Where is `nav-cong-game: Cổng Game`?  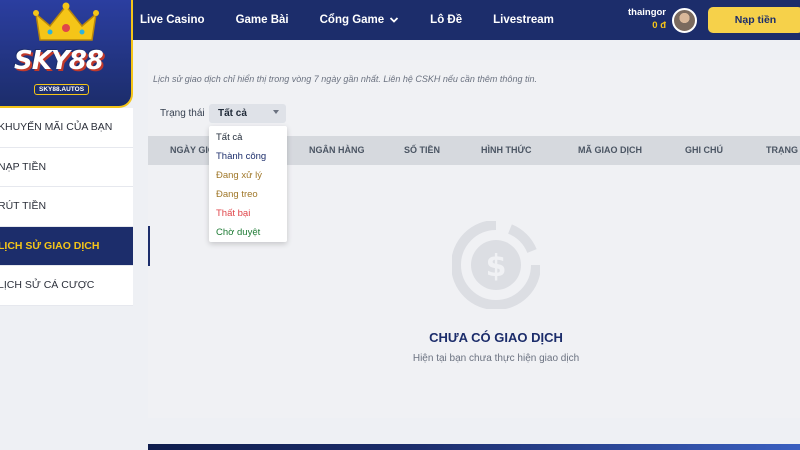 nav-cong-game: Cổng Game is located at coordinates (360, 20).